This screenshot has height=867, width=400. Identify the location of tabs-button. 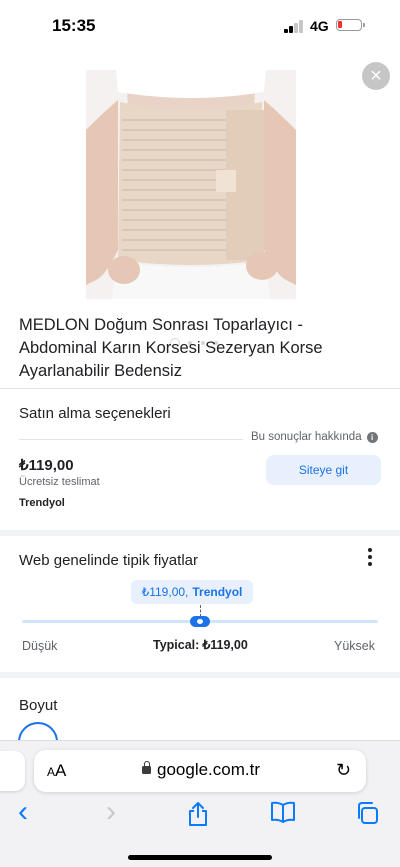
(367, 816).